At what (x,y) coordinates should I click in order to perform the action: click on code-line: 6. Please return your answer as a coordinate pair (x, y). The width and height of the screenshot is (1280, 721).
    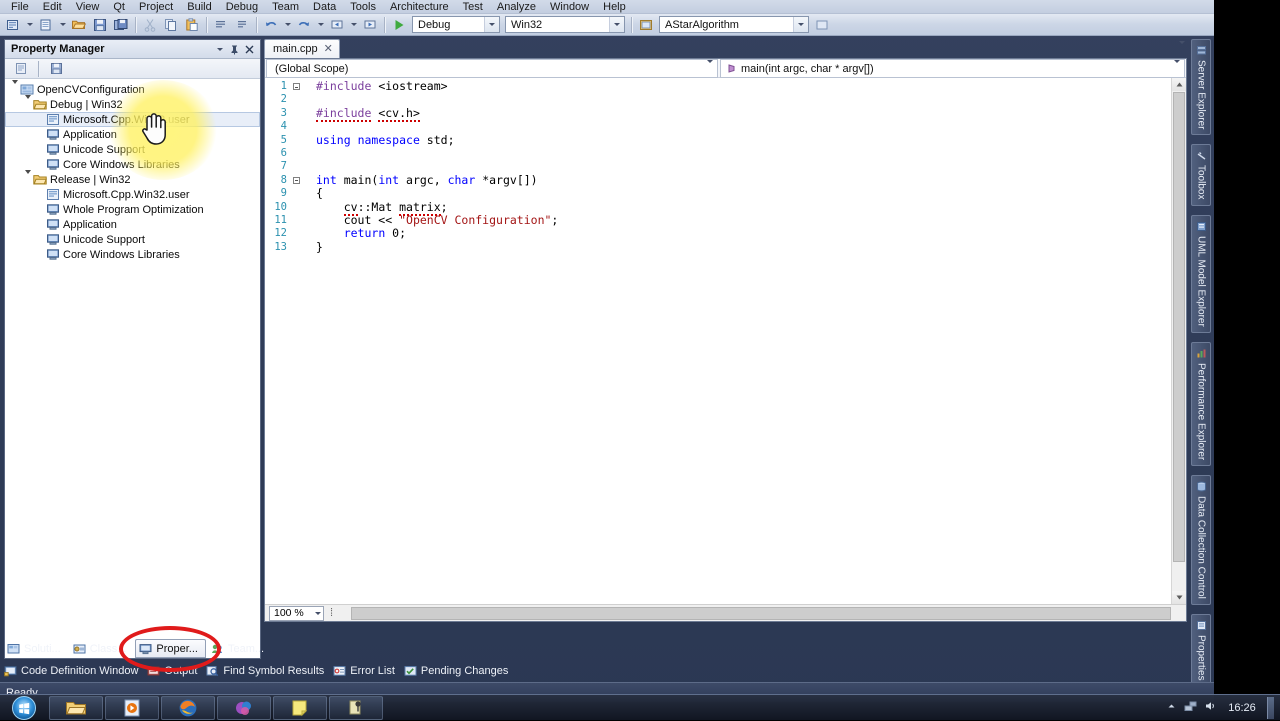
    Looking at the image, I should click on (725, 153).